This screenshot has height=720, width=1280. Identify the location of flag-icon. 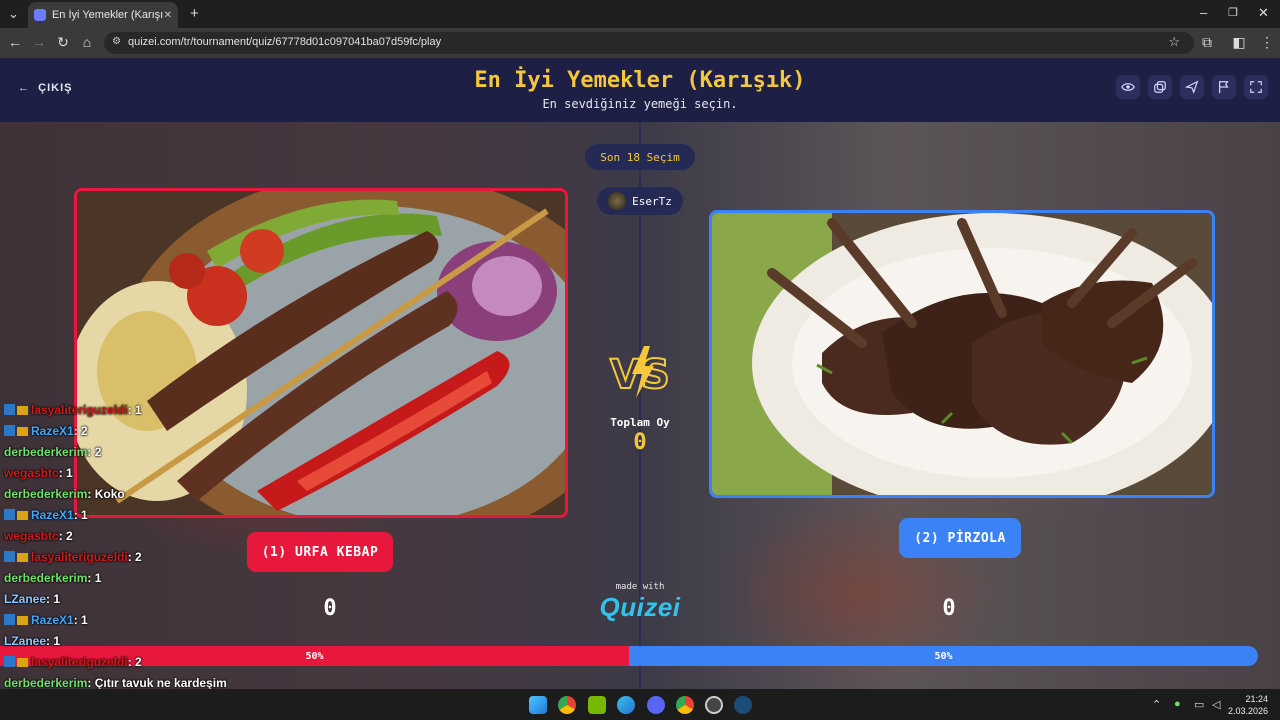
(1224, 87).